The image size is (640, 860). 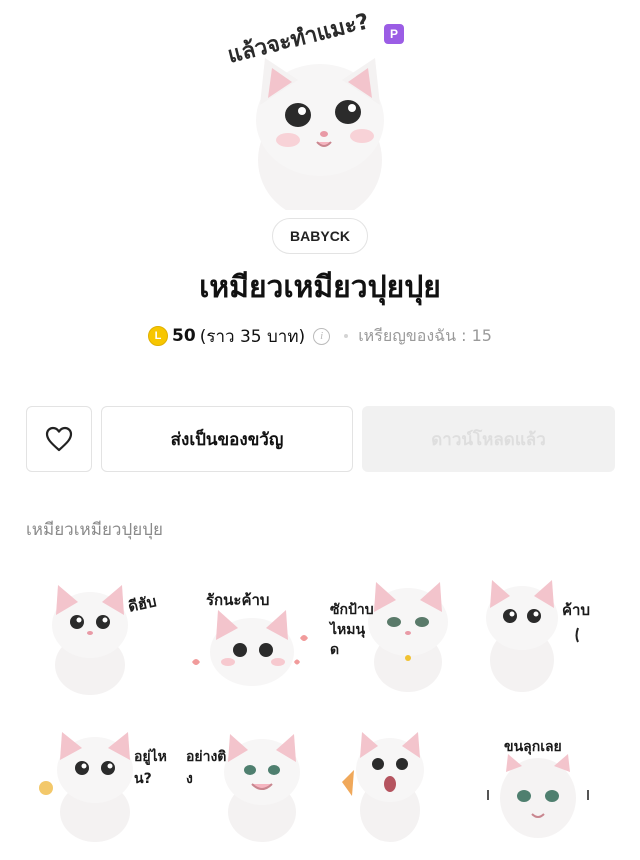 I want to click on sticker-item: อย่างติง, so click(x=255, y=790).